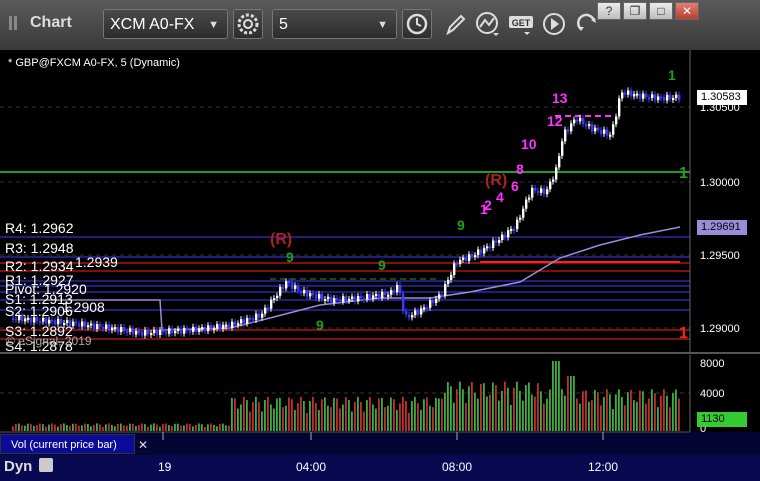  What do you see at coordinates (609, 11) in the screenshot?
I see `help-button: ?` at bounding box center [609, 11].